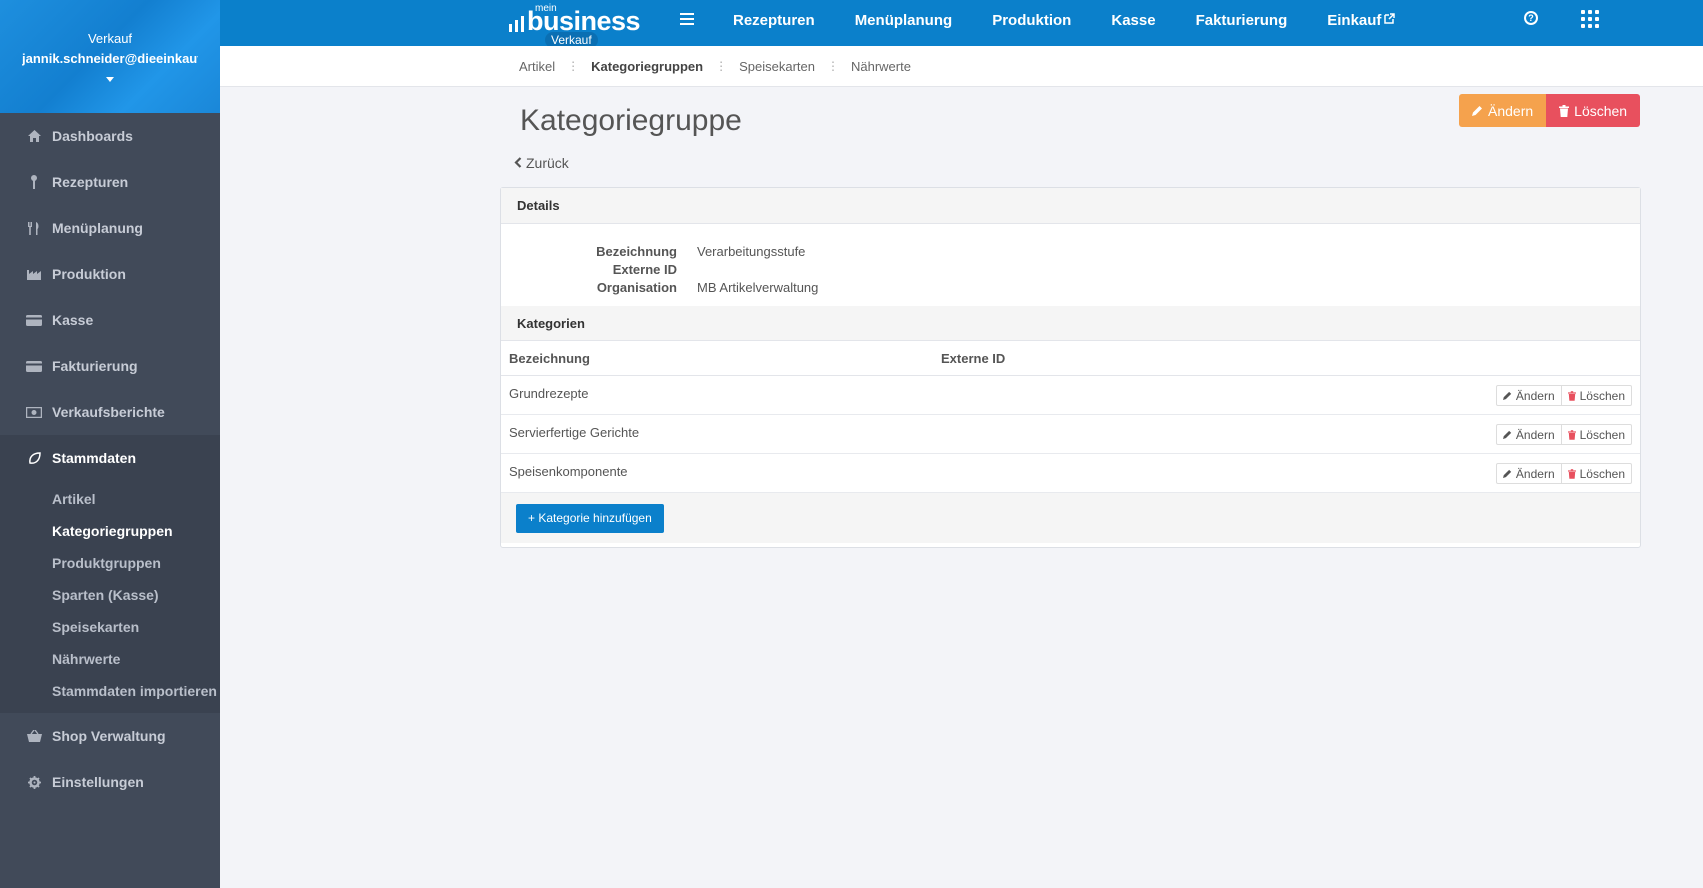 This screenshot has height=888, width=1703. I want to click on edit-button: Ändern, so click(1503, 110).